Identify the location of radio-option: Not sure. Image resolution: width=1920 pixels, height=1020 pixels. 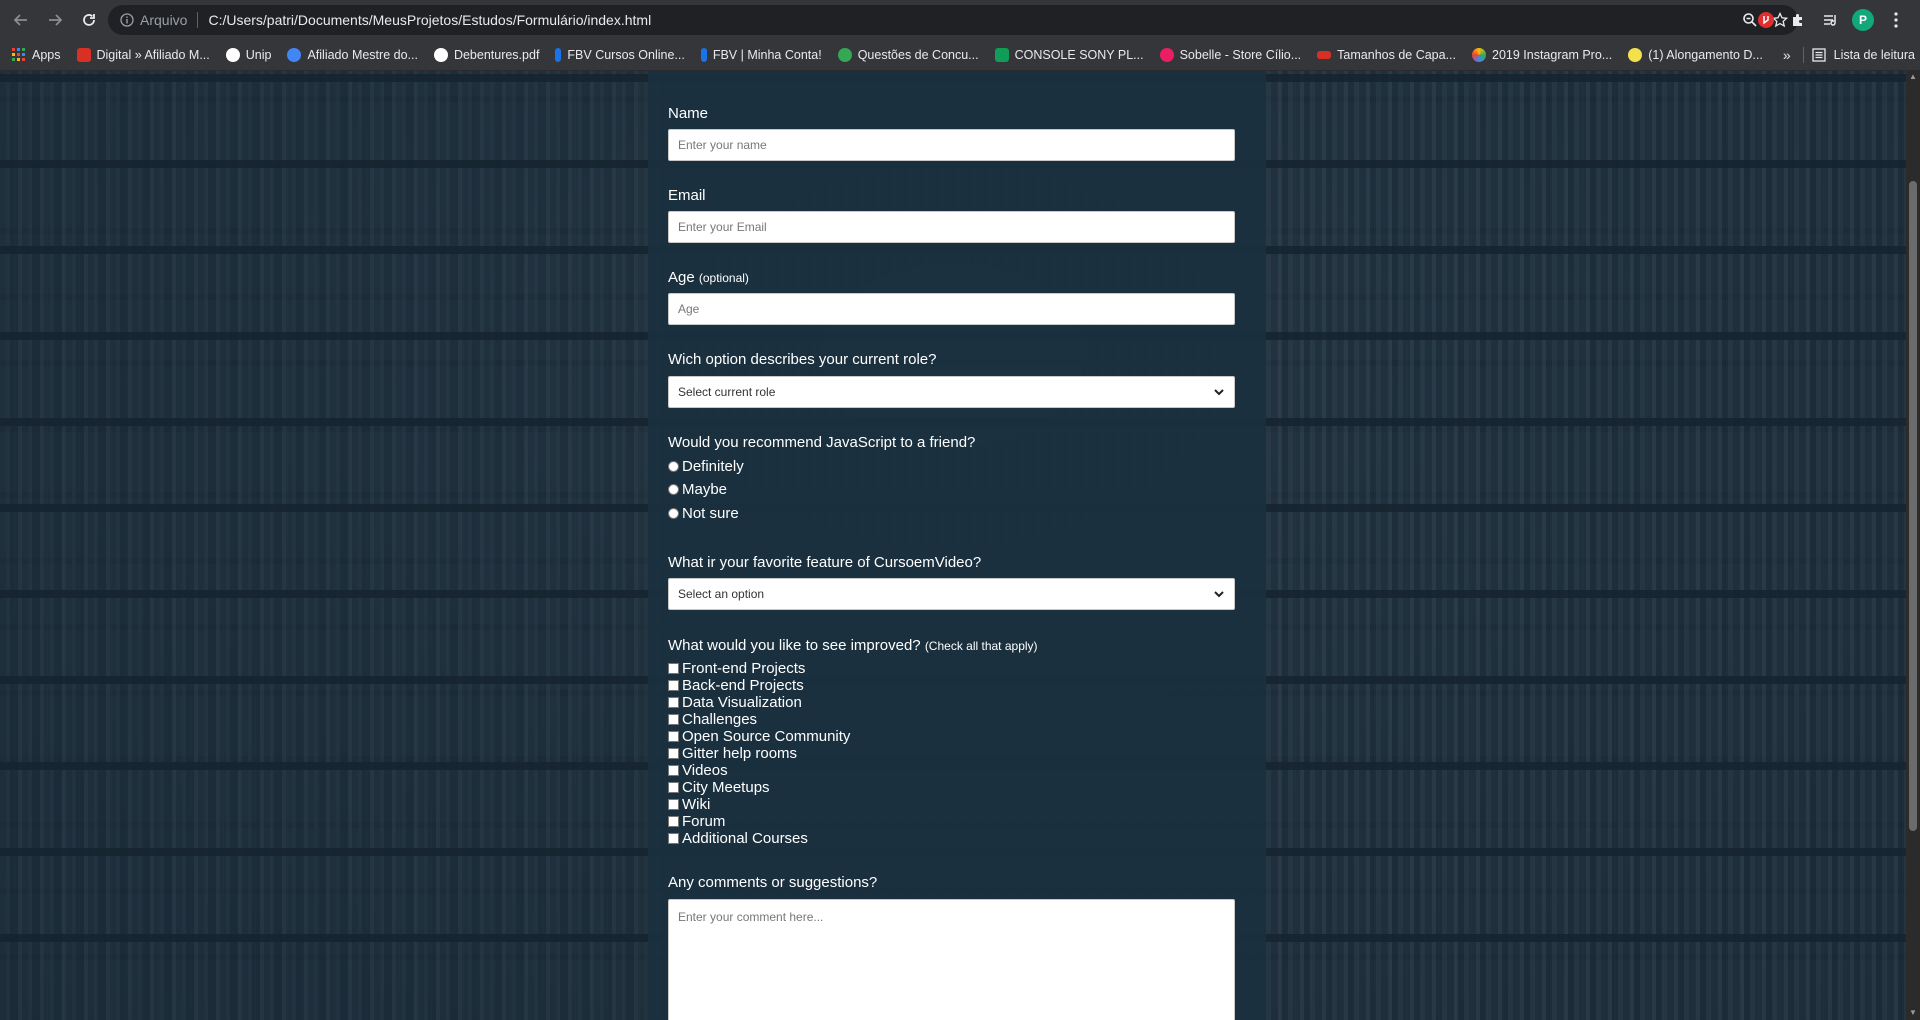
(703, 513).